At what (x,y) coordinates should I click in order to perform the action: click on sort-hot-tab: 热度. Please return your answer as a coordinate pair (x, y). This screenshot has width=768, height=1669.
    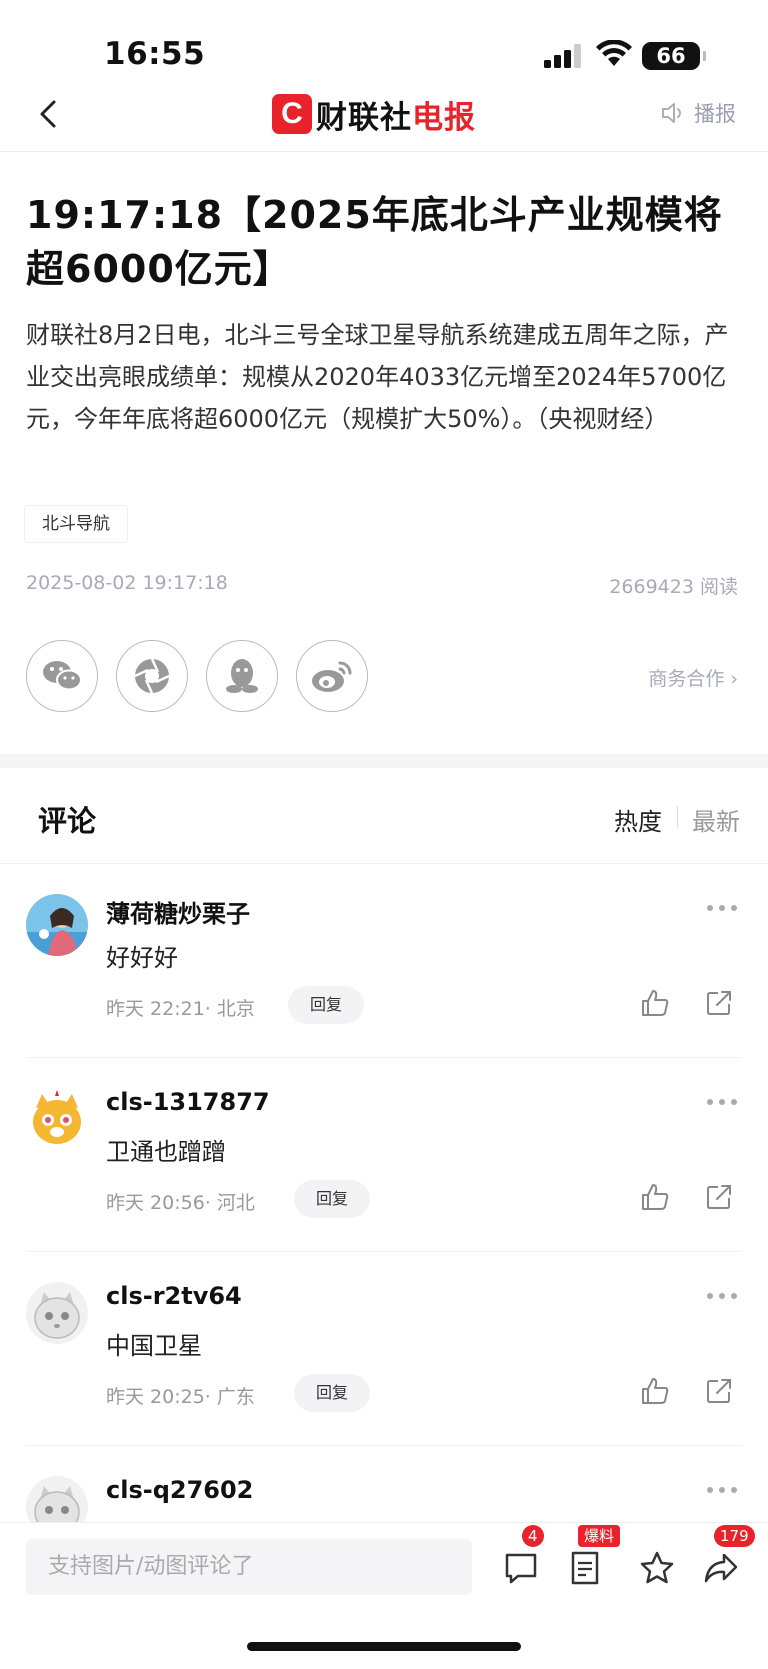
    Looking at the image, I should click on (638, 819).